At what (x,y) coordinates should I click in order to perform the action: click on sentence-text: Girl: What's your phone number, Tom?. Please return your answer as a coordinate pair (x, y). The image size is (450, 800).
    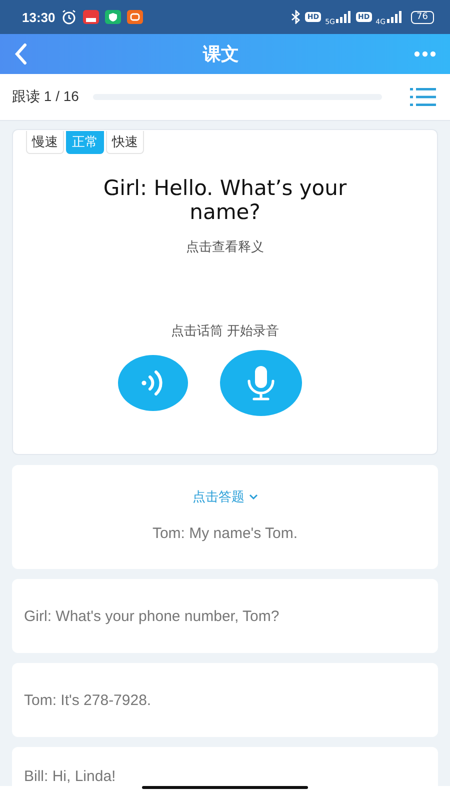
    Looking at the image, I should click on (152, 616).